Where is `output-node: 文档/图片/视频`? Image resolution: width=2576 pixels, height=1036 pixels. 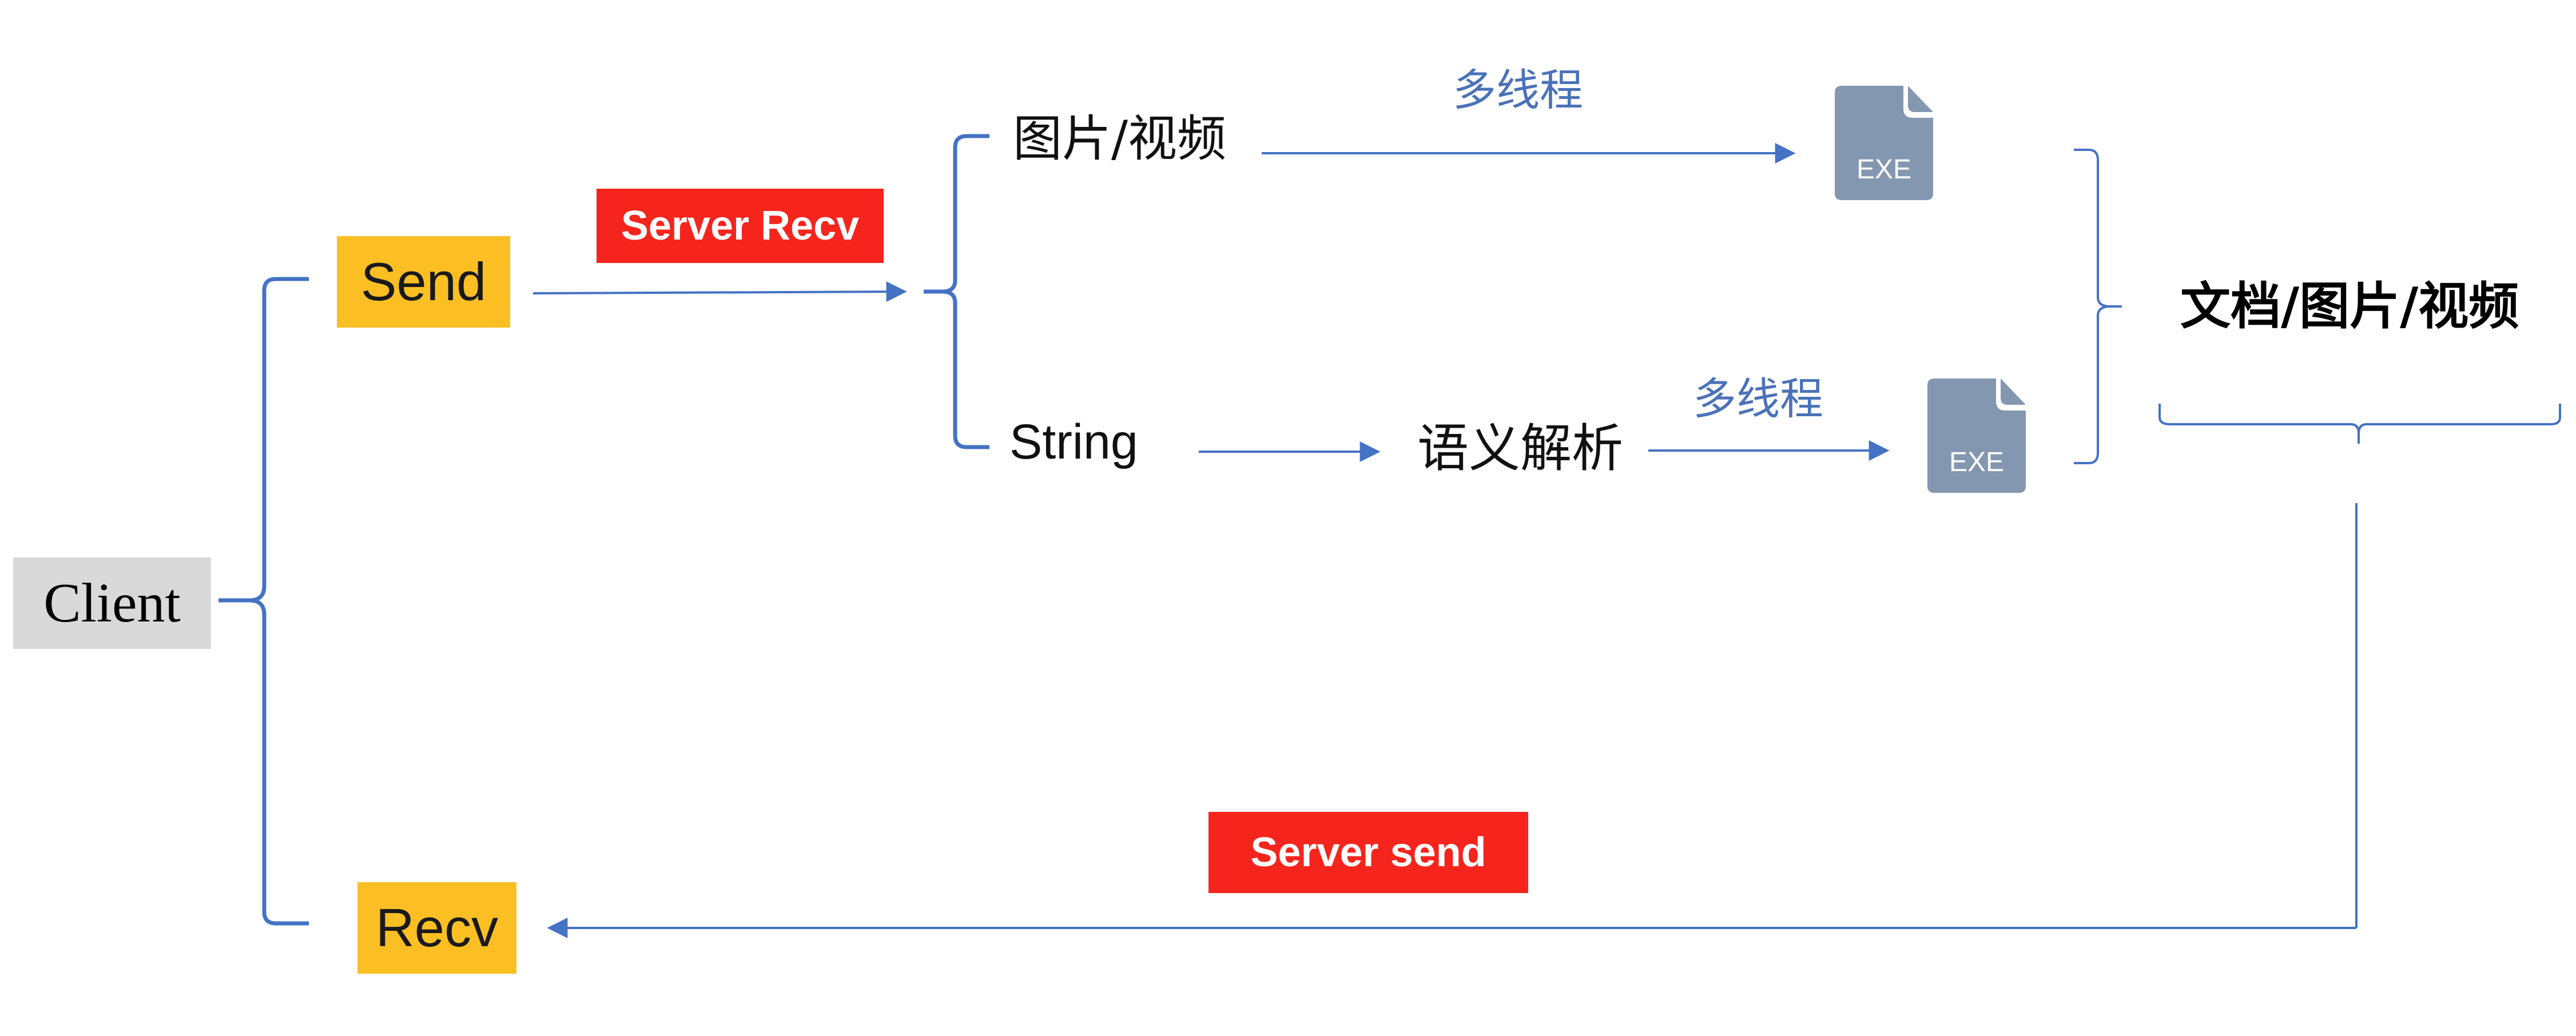 output-node: 文档/图片/视频 is located at coordinates (2349, 306).